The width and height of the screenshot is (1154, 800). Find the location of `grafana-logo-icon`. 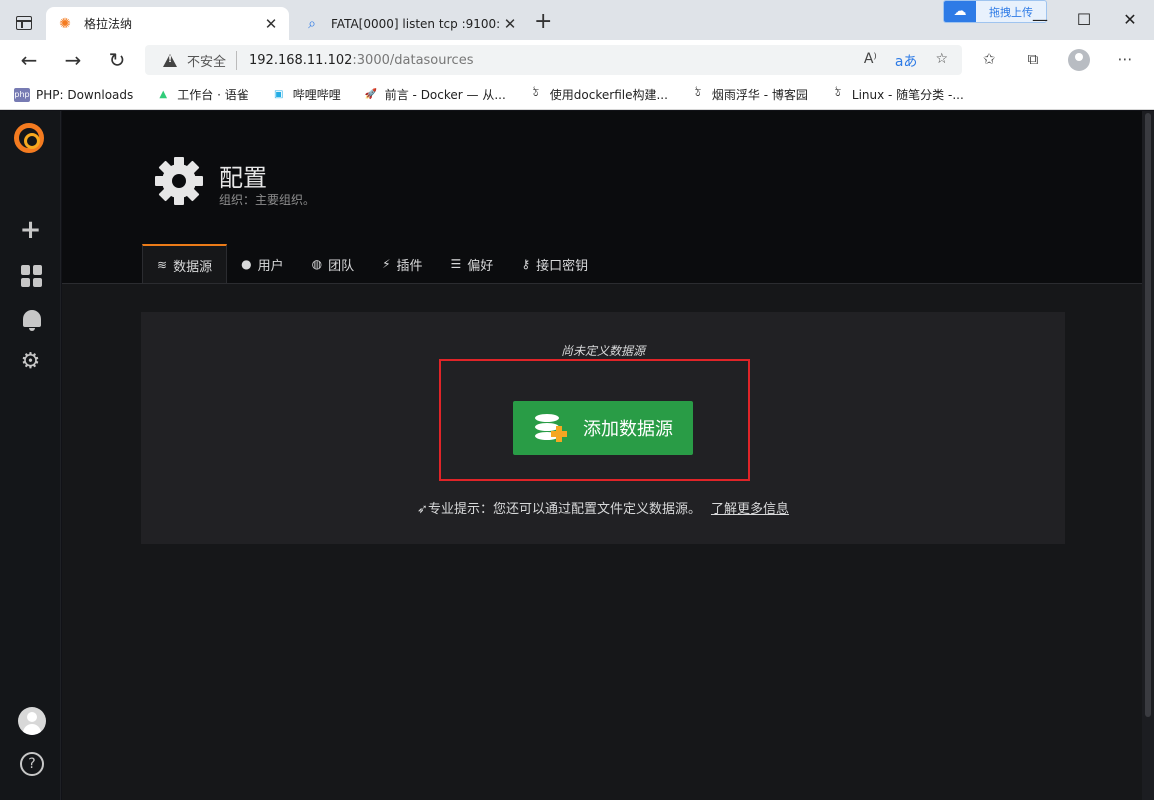

grafana-logo-icon is located at coordinates (29, 138).